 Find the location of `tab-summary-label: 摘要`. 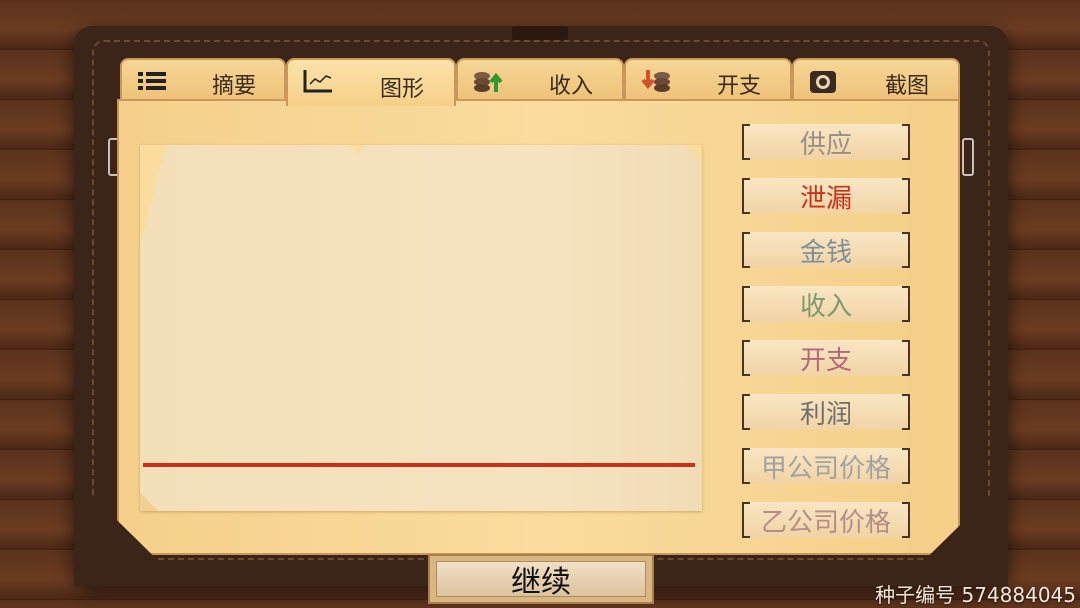

tab-summary-label: 摘要 is located at coordinates (233, 86).